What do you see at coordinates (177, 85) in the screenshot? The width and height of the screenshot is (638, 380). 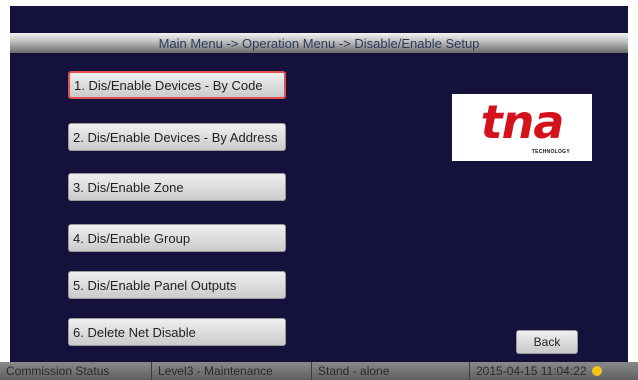 I see `menu-item-by-code: 1. Dis/Enable Devices - By Code` at bounding box center [177, 85].